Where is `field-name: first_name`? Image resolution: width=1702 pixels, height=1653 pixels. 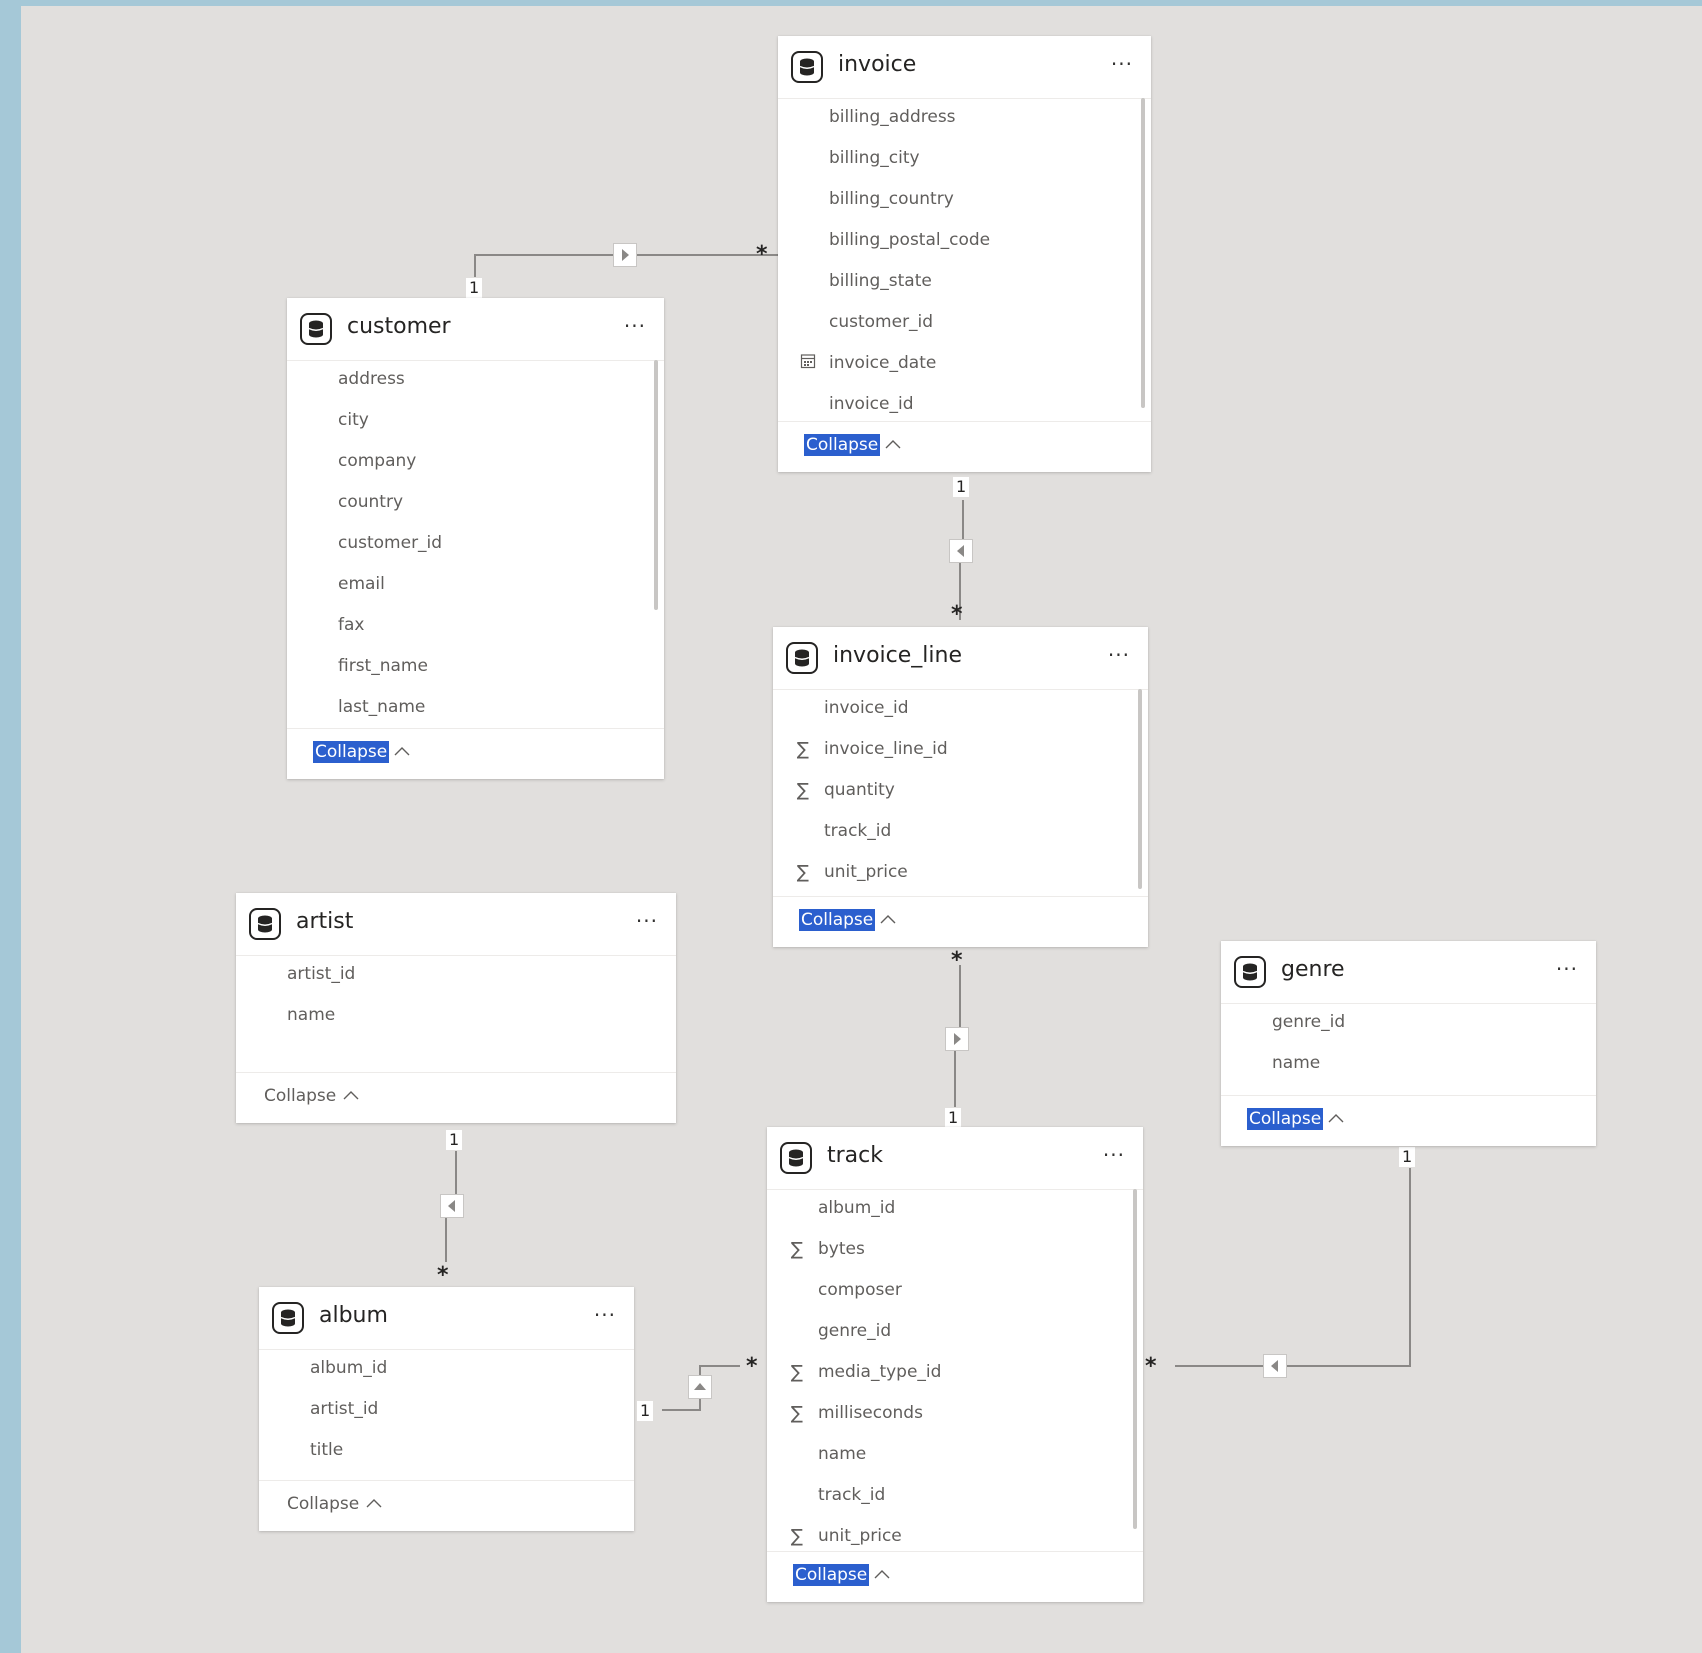 field-name: first_name is located at coordinates (383, 666).